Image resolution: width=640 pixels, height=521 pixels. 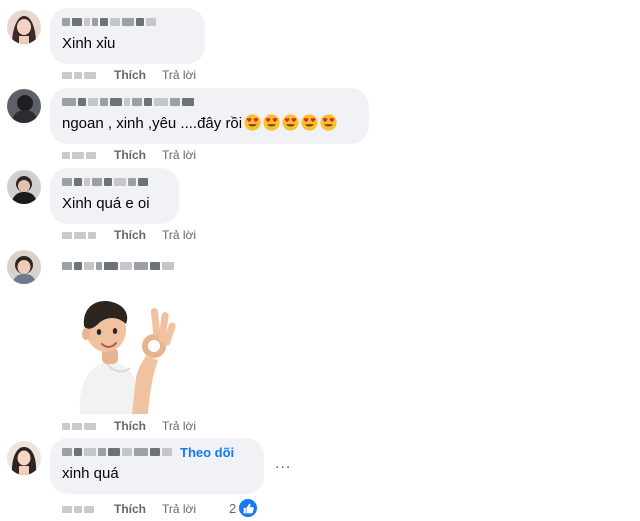 I want to click on comment-bubble: Theo dõi xinh quá, so click(x=157, y=466).